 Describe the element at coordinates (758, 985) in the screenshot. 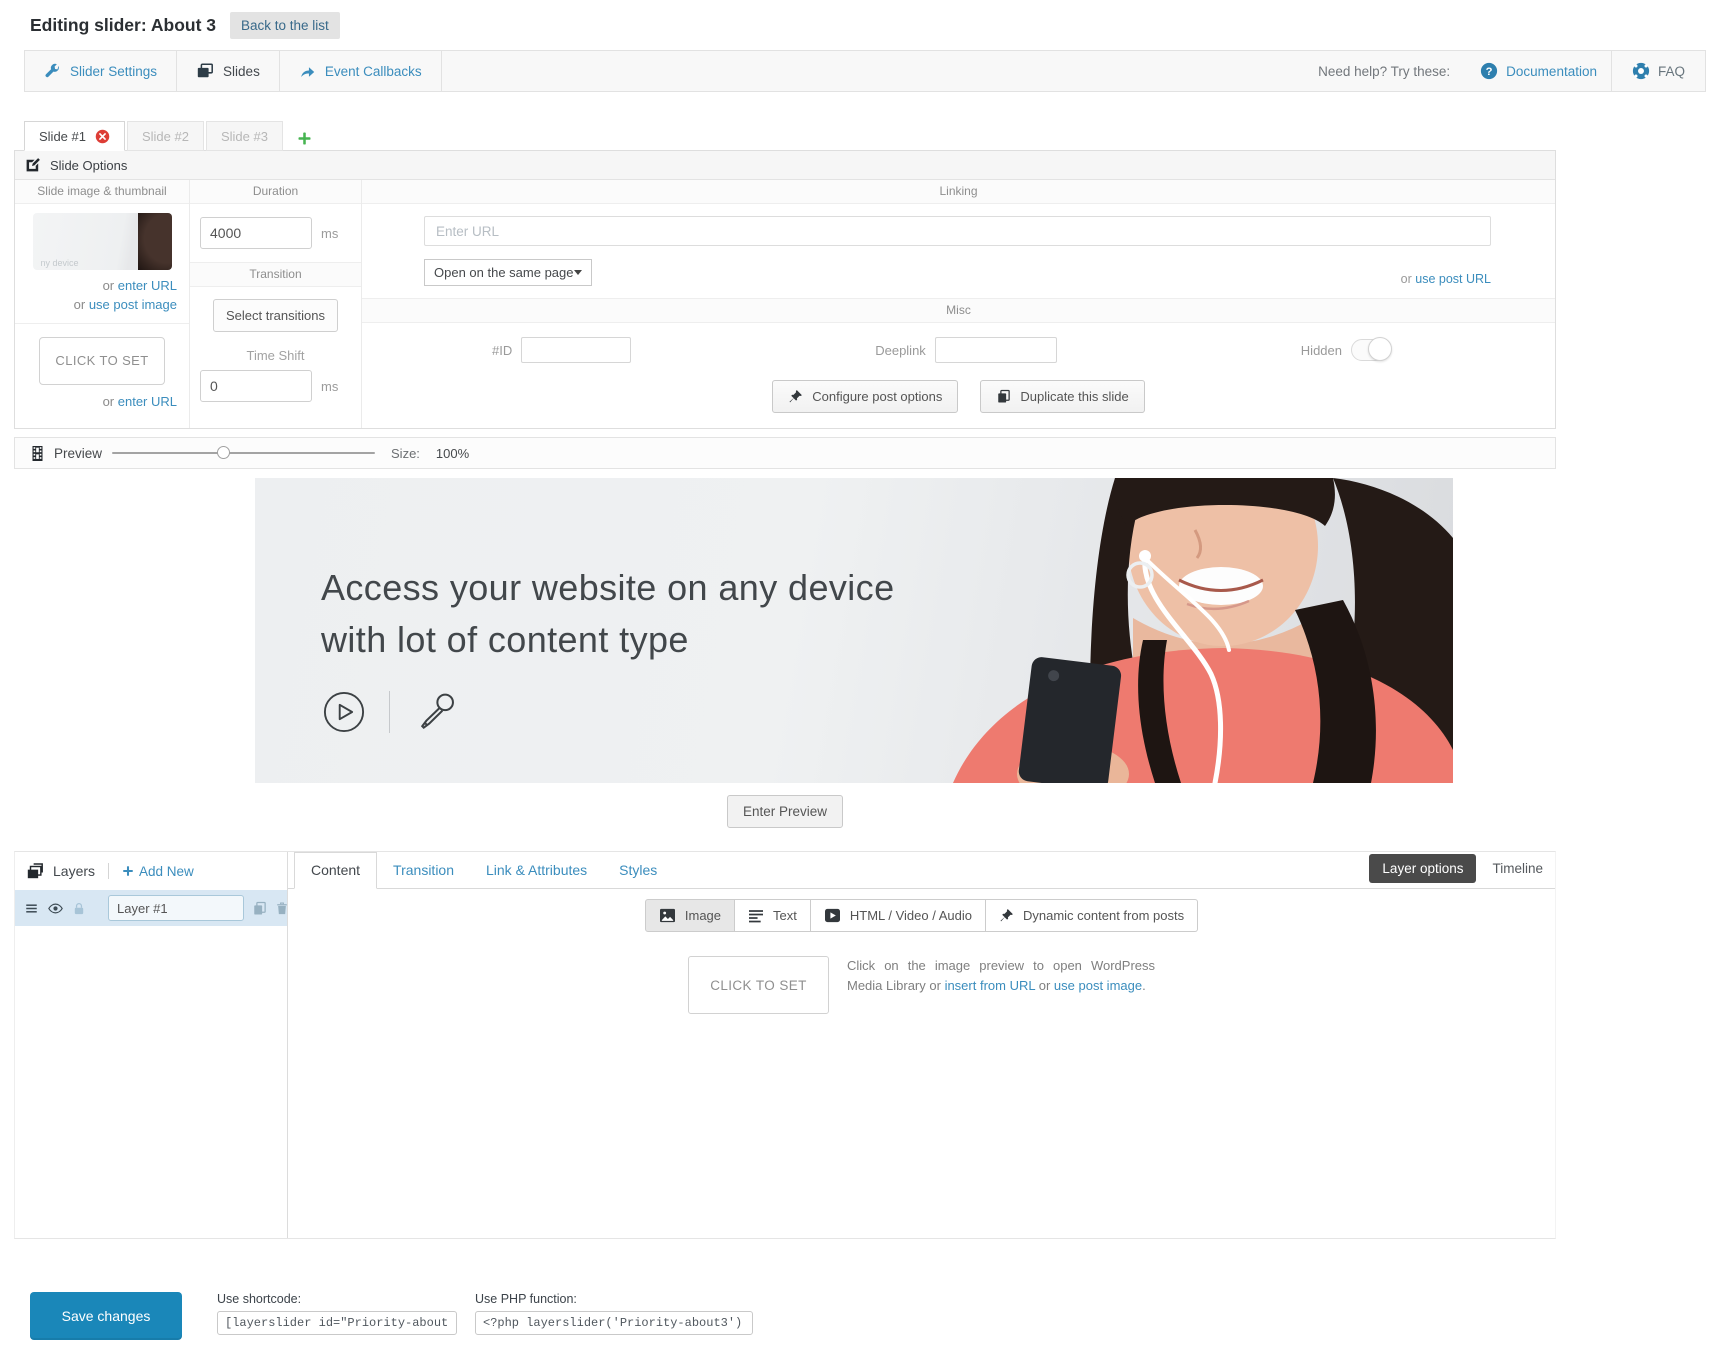

I see `layer-click-to-set-button: CLICK TO SET` at that location.